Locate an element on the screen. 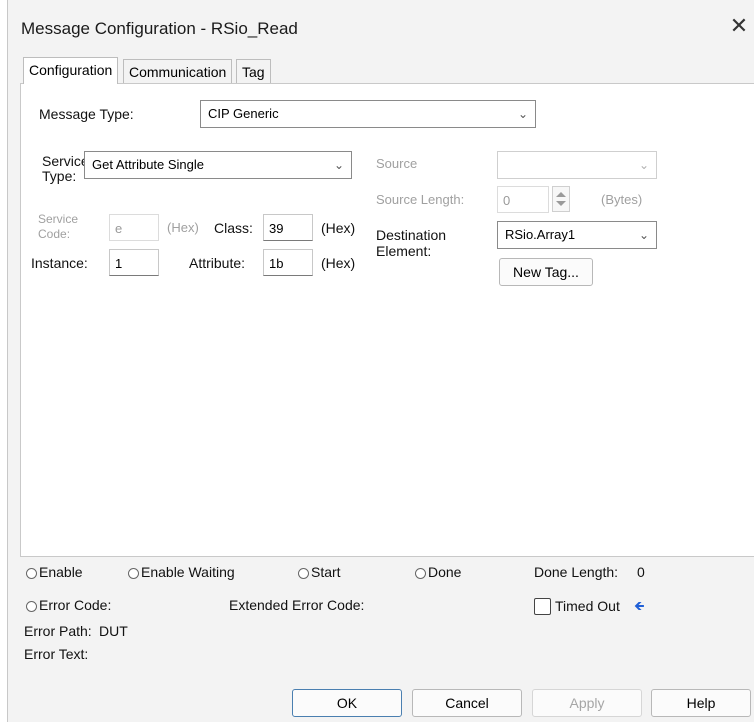  instance-label: Instance: is located at coordinates (59, 263).